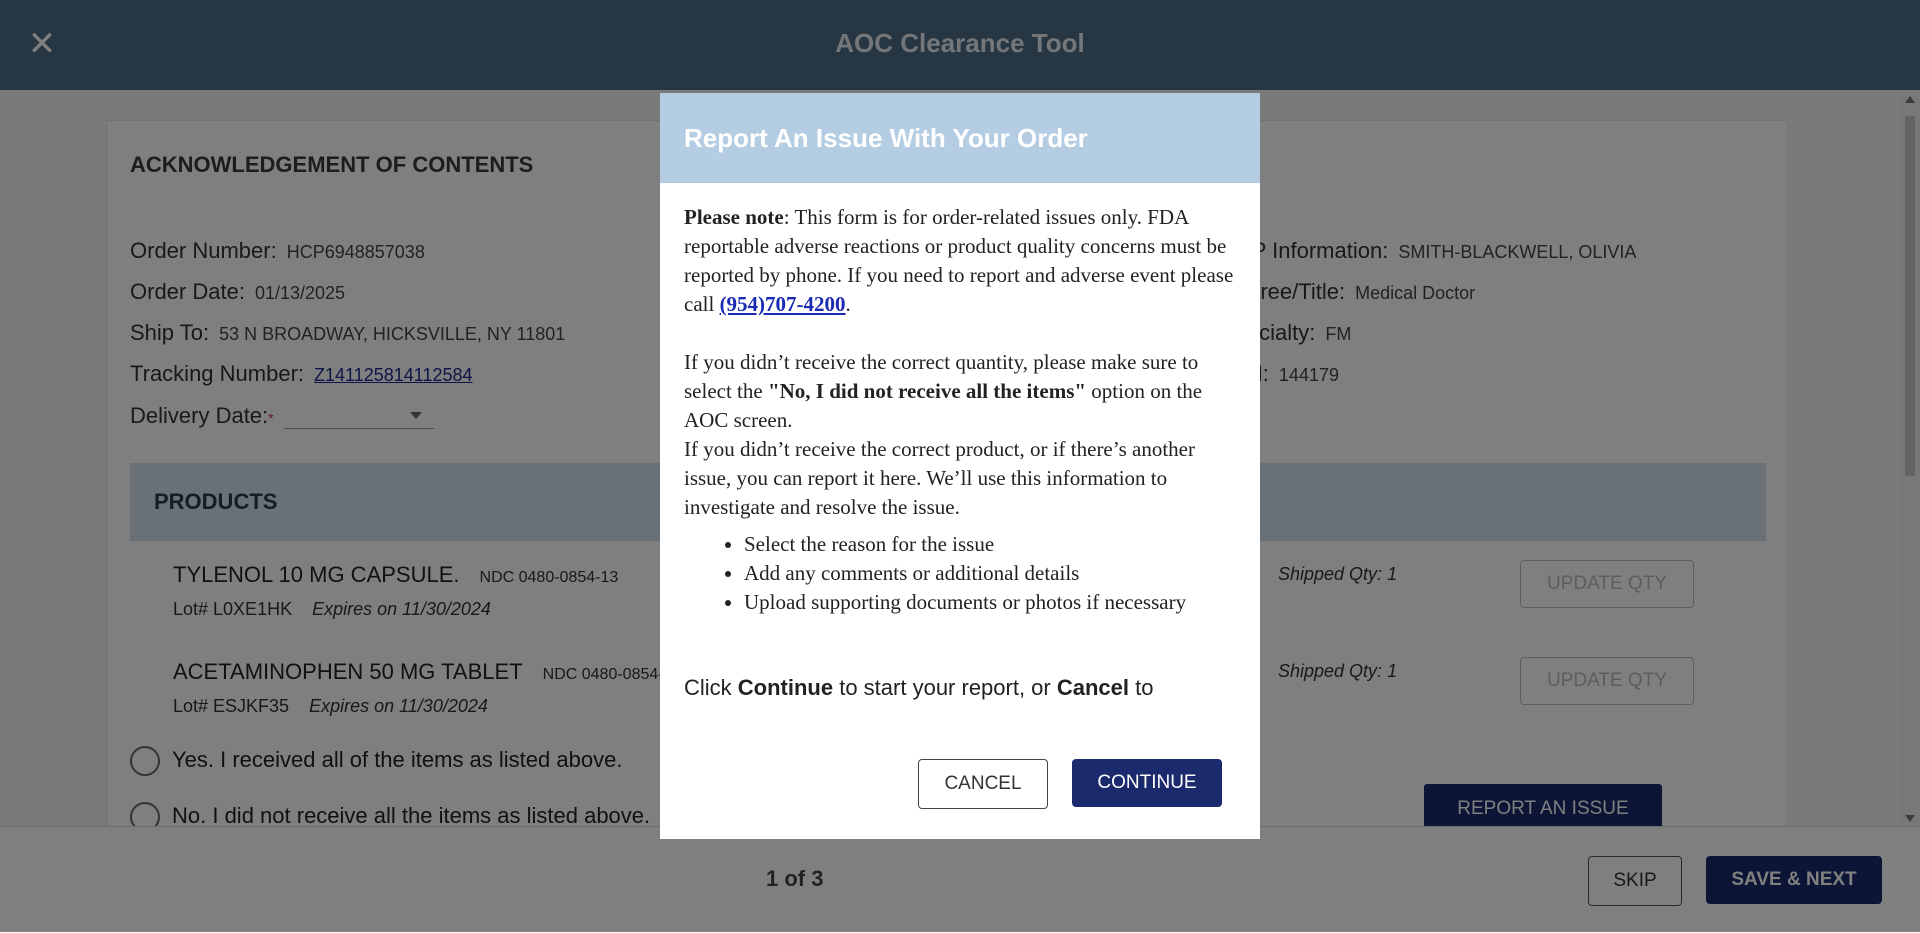 The image size is (1920, 933). Describe the element at coordinates (945, 687) in the screenshot. I see `click-mid: to start your report, or` at that location.